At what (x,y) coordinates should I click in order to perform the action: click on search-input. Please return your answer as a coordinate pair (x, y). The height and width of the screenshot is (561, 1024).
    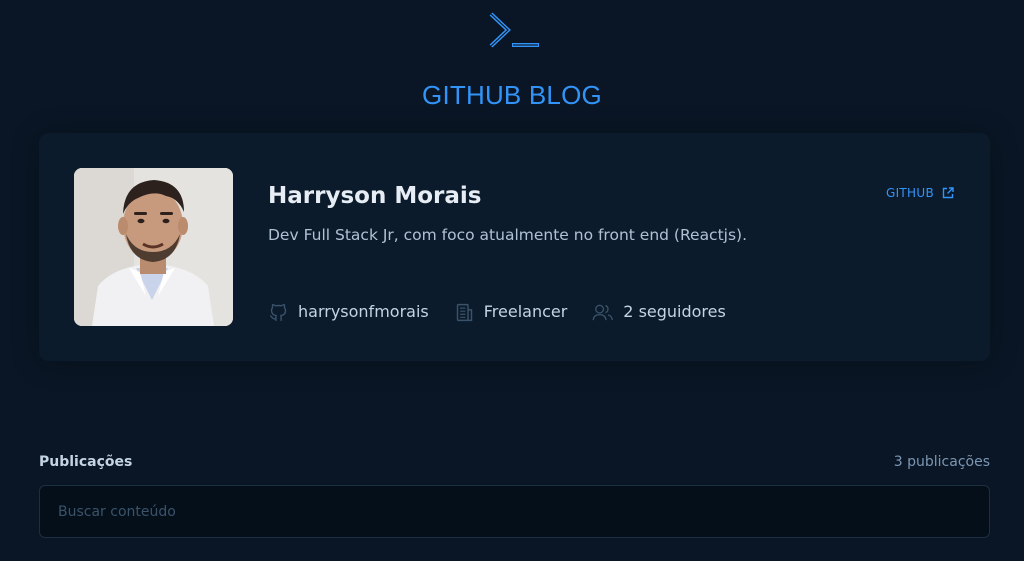
    Looking at the image, I should click on (514, 511).